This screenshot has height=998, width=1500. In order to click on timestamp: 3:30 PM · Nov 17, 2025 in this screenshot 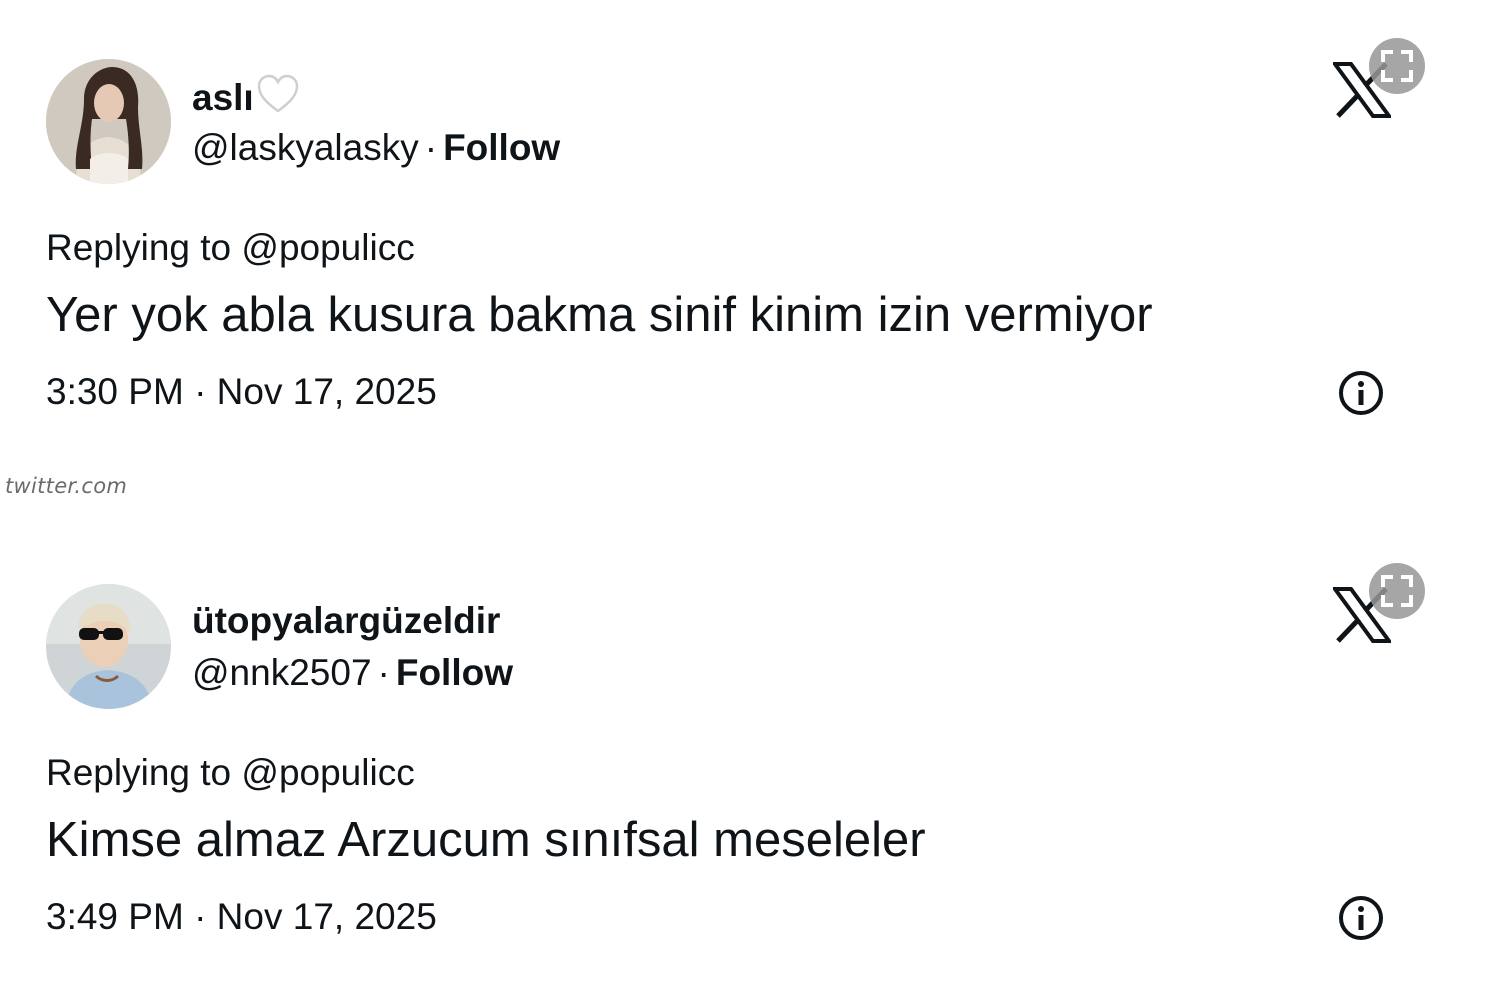, I will do `click(241, 392)`.